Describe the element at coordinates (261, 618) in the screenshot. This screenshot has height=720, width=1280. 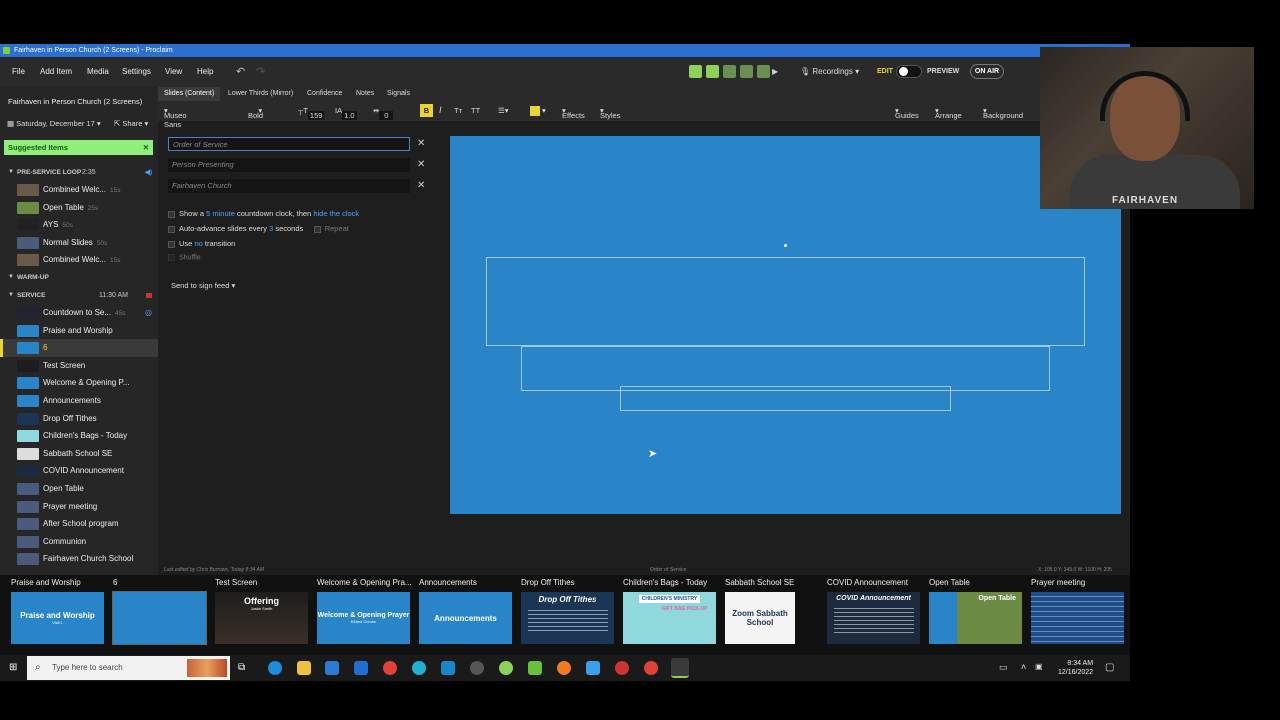
I see `strip-slide-thumb: Offering Justin Smith` at that location.